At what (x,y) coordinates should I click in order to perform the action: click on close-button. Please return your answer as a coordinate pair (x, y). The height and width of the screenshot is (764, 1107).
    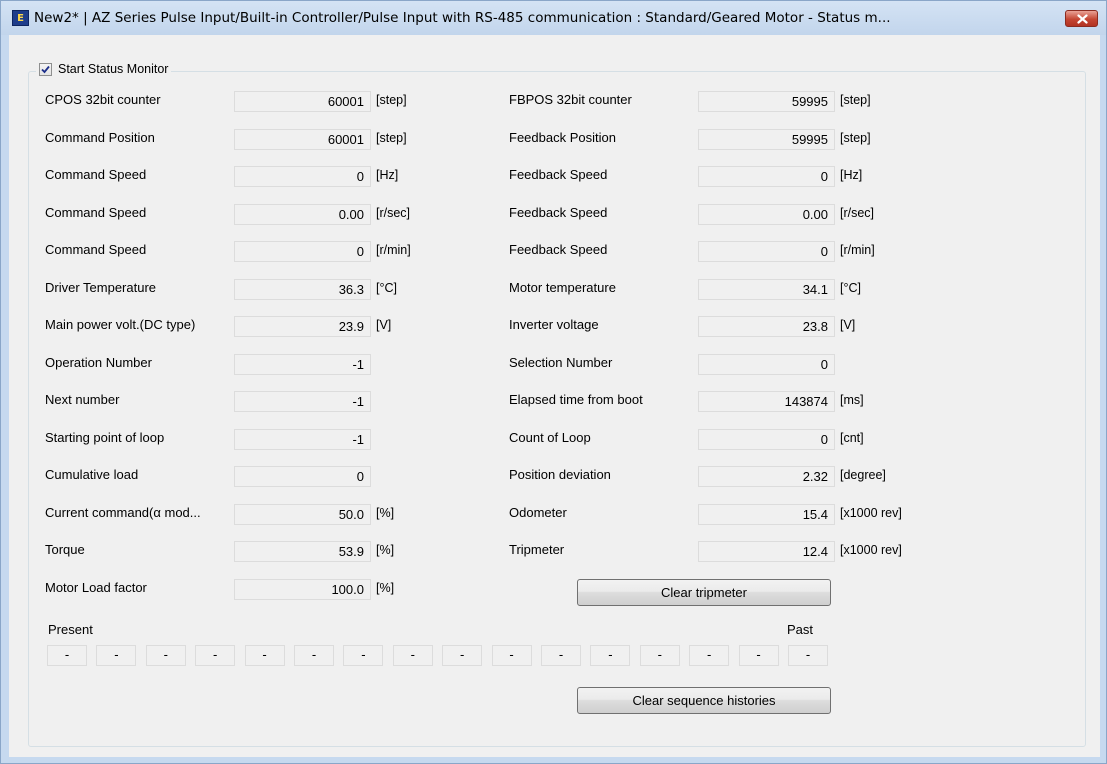
    Looking at the image, I should click on (1081, 18).